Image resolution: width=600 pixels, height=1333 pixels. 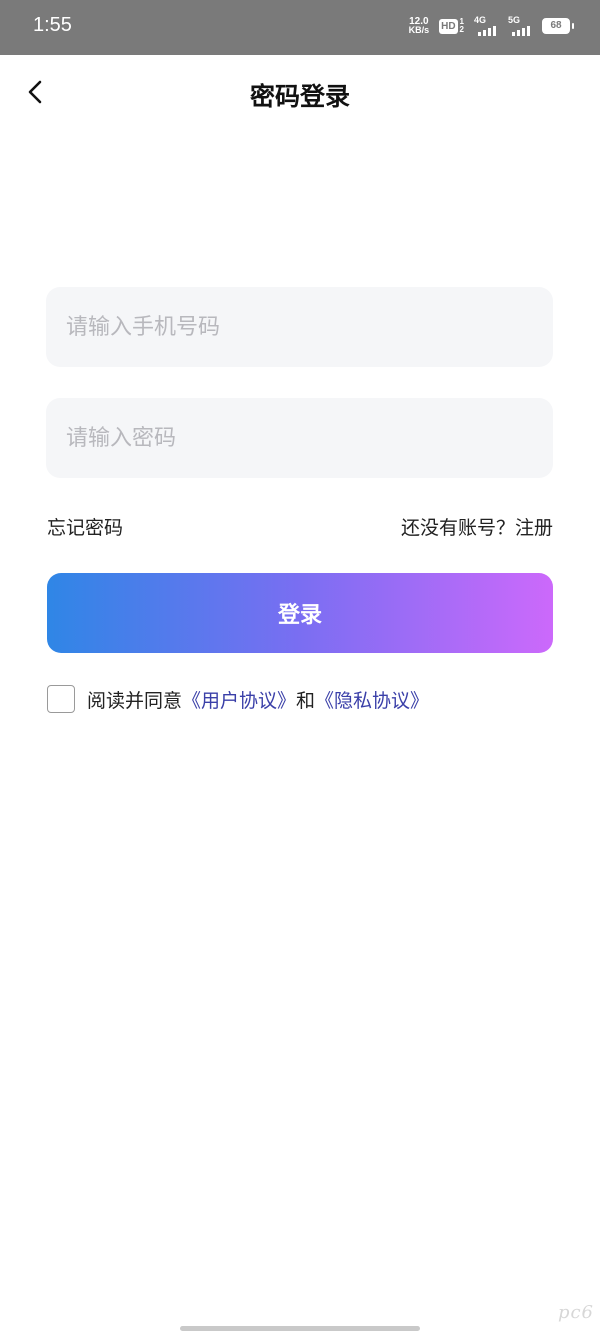 I want to click on password-field, so click(x=299, y=438).